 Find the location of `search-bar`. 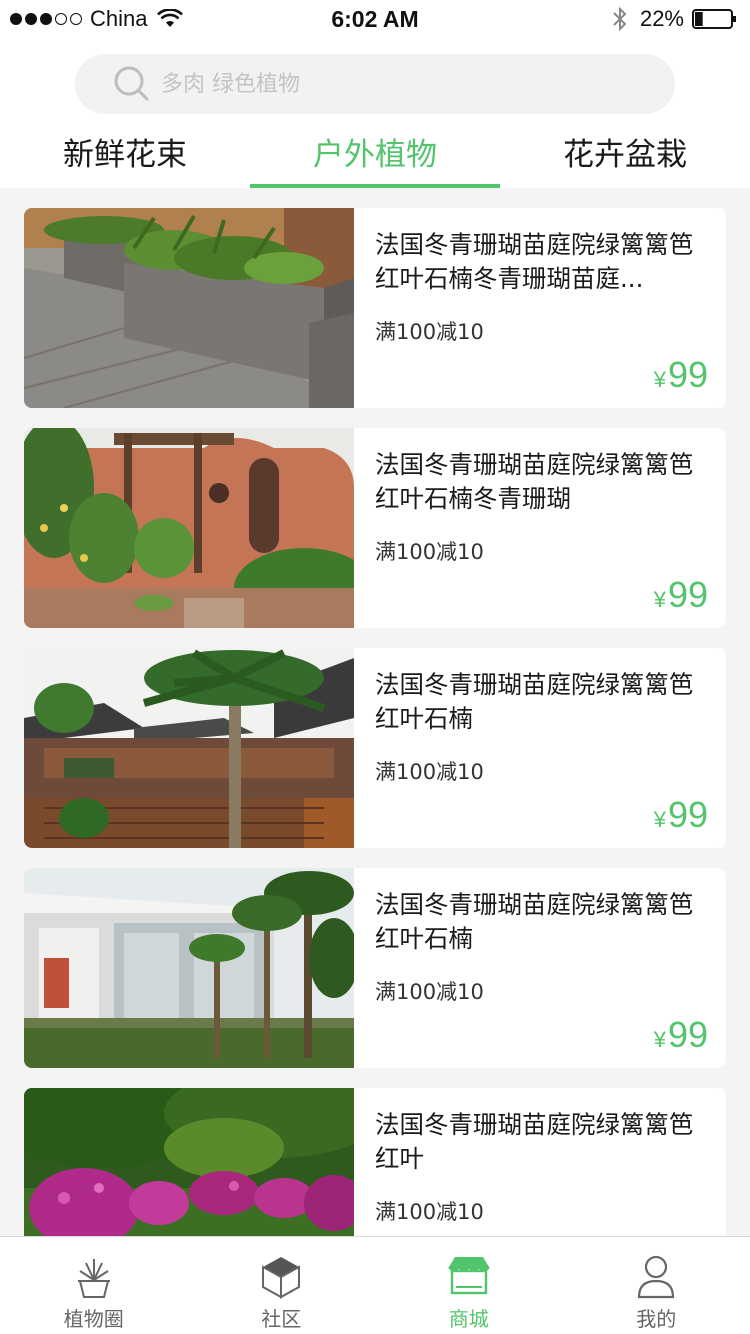

search-bar is located at coordinates (375, 84).